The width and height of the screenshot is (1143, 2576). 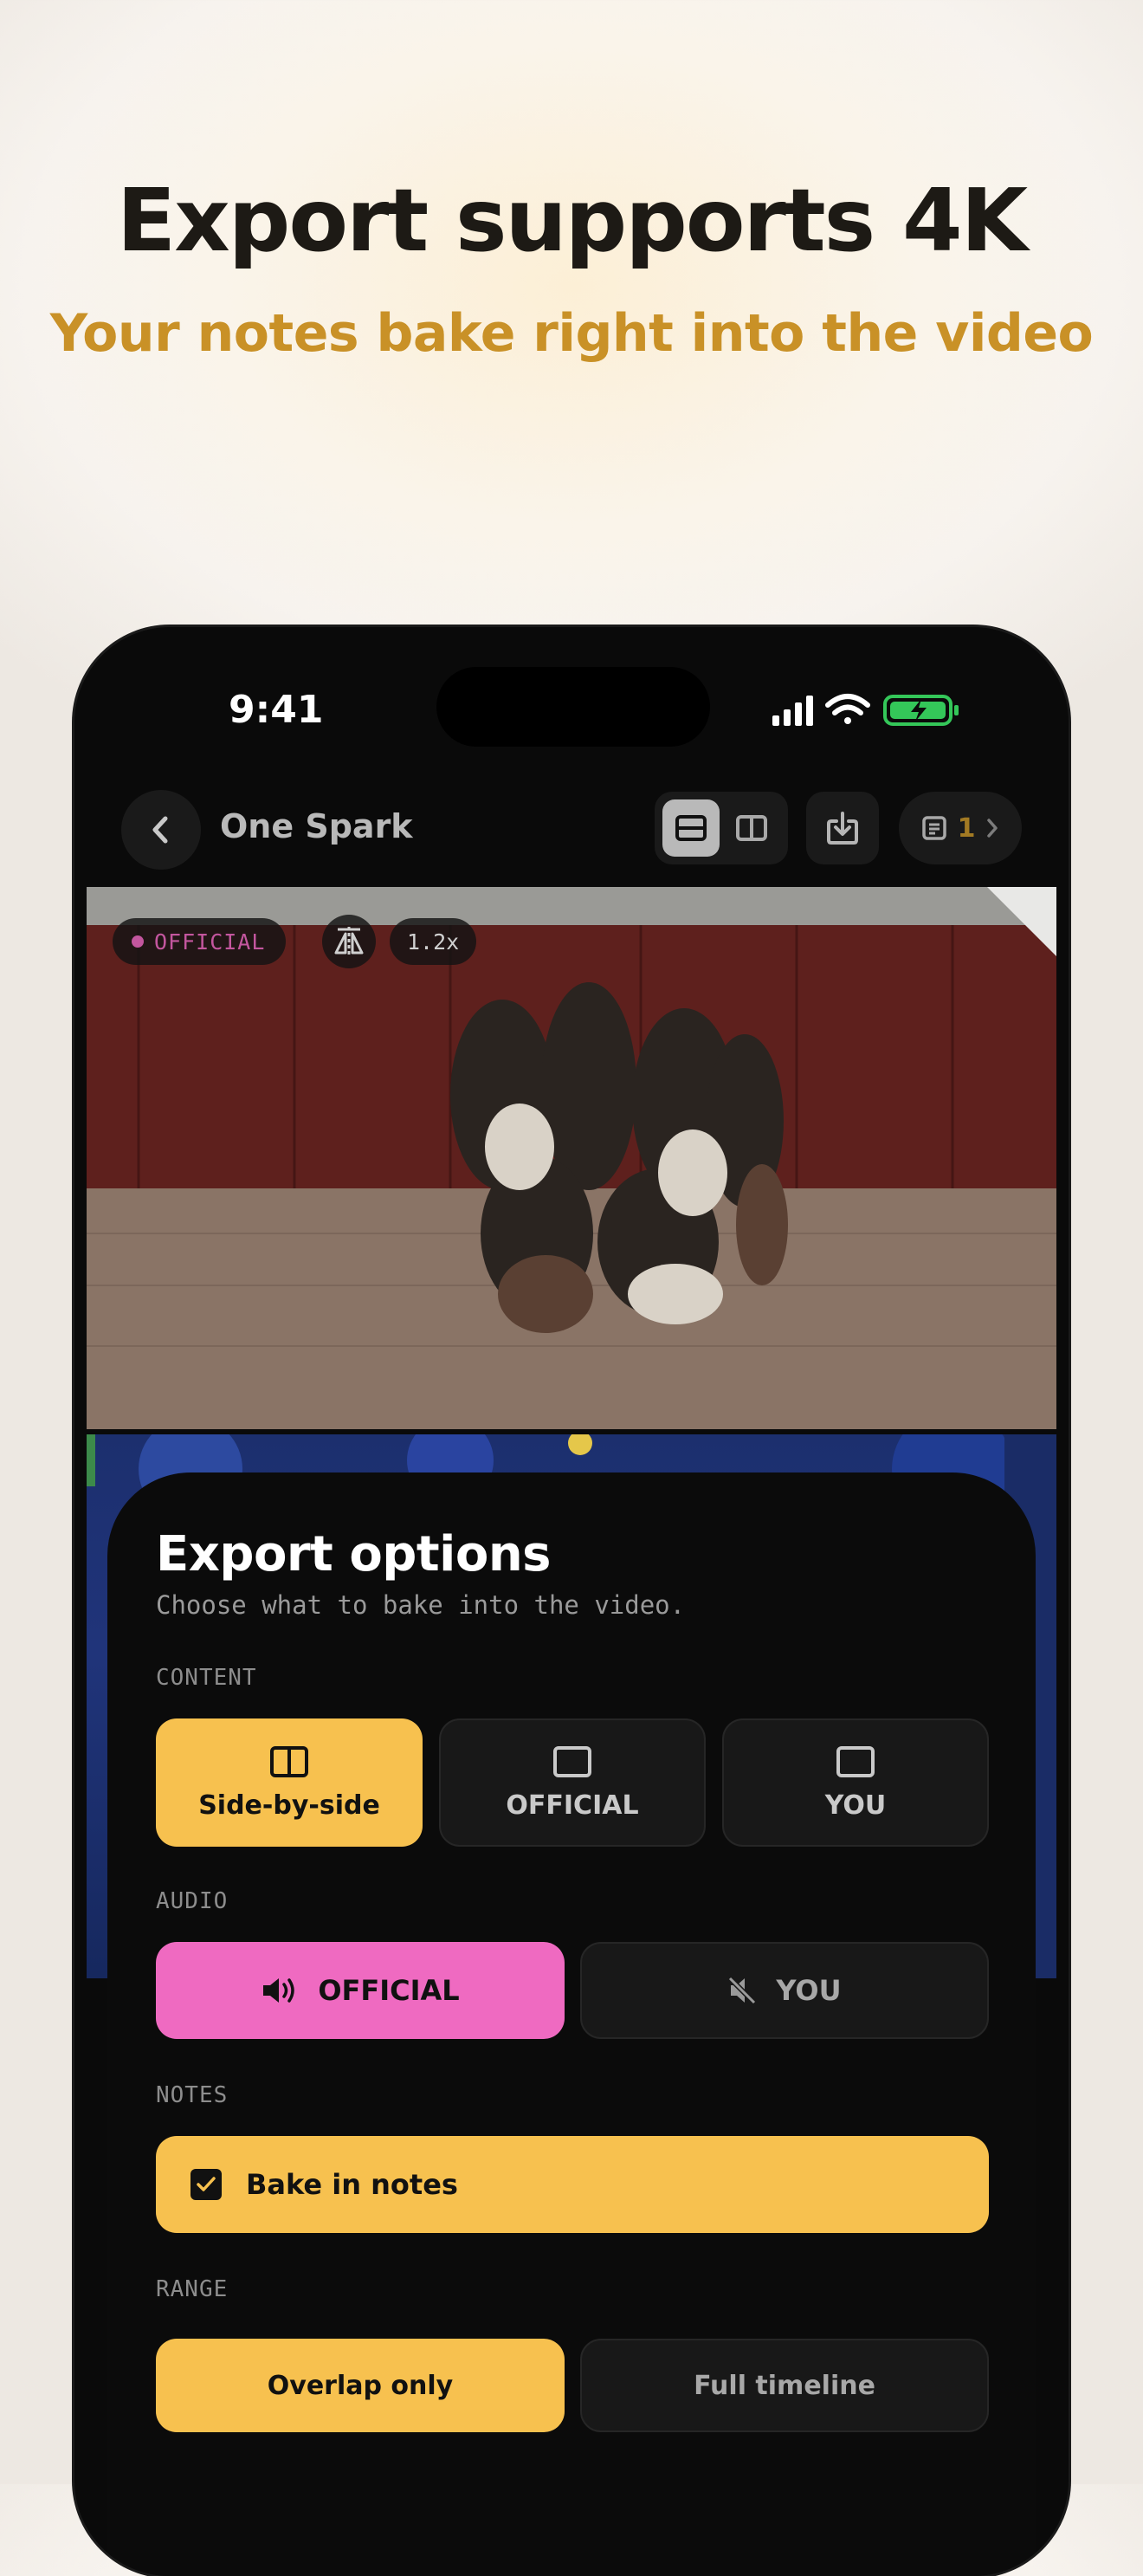 I want to click on mirror-icon, so click(x=349, y=941).